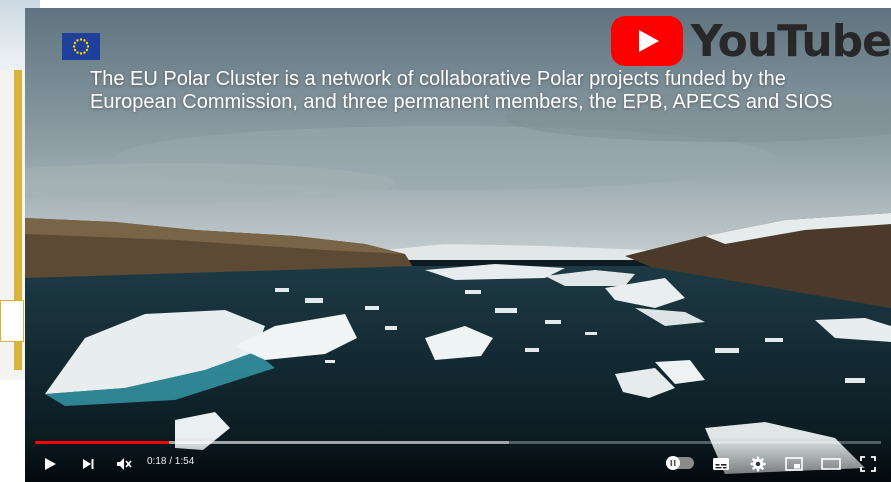 This screenshot has height=482, width=891. I want to click on theater-mode-button, so click(831, 464).